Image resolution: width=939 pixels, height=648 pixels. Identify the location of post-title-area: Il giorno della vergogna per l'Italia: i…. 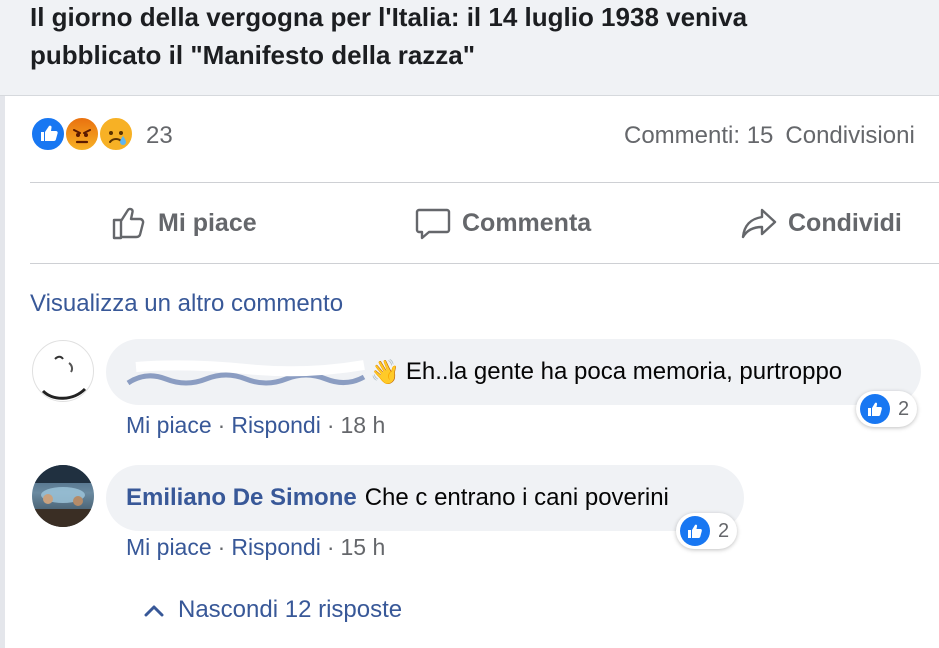
(469, 48).